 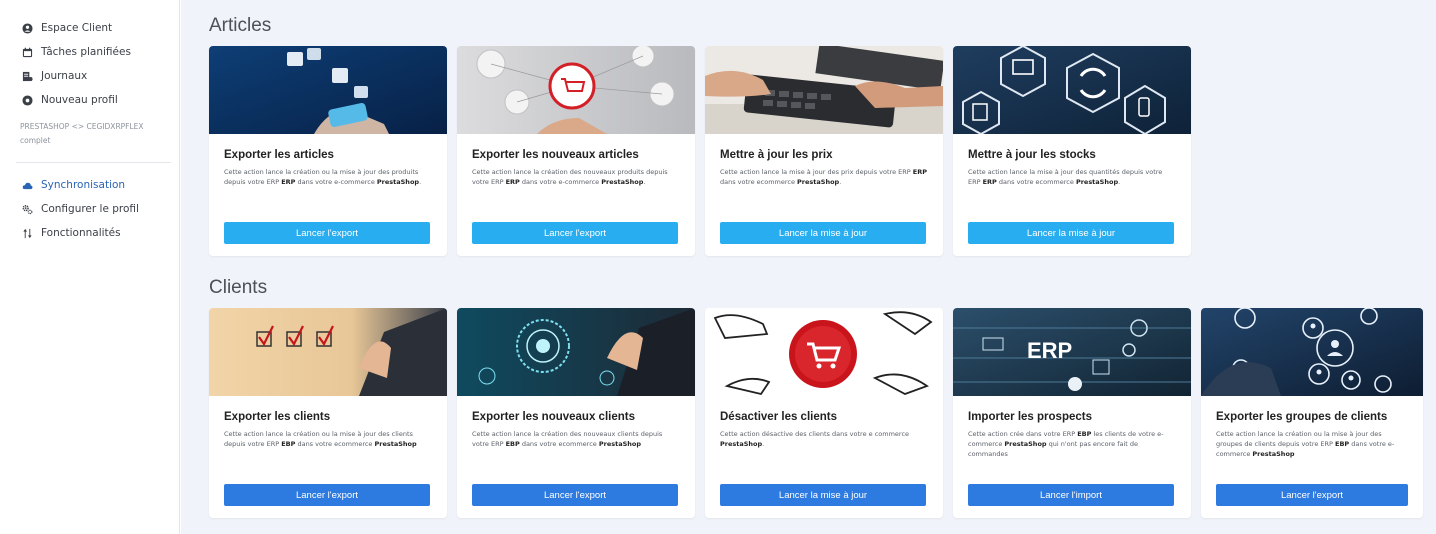 What do you see at coordinates (82, 133) in the screenshot?
I see `profile-group-label: PRESTASHOP <> CEGIDXRPFLEX complet` at bounding box center [82, 133].